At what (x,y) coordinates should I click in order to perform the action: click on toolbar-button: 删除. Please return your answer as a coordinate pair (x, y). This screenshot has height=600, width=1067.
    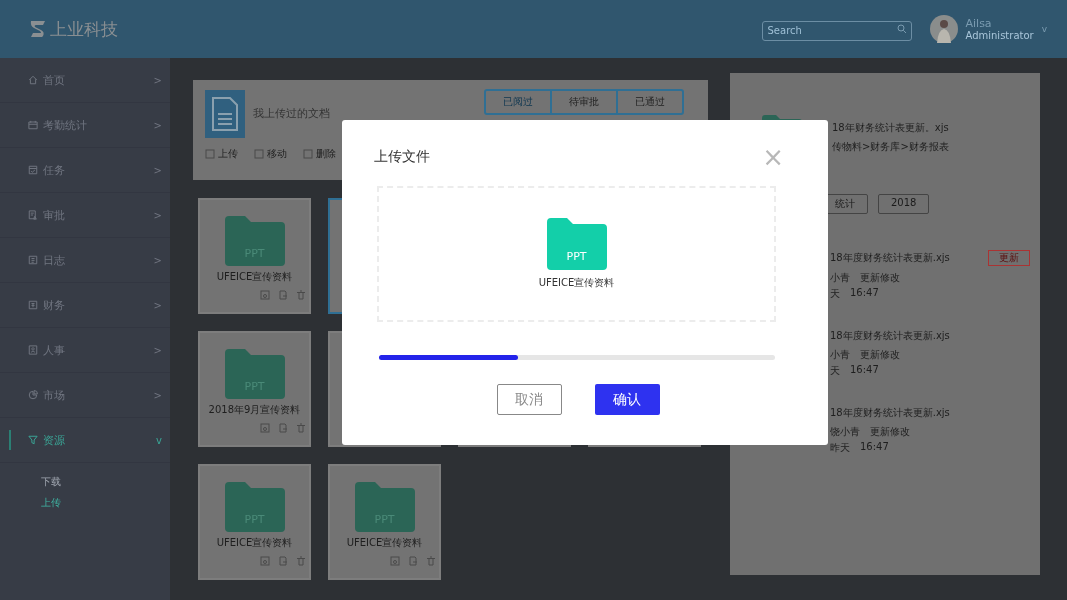
    Looking at the image, I should click on (319, 154).